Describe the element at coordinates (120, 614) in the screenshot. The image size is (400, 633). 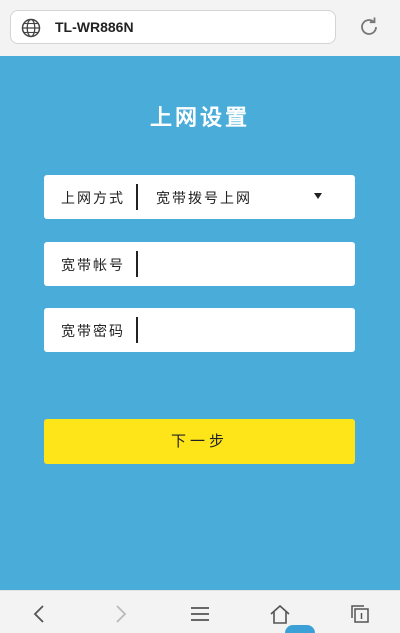
I see `forward-icon` at that location.